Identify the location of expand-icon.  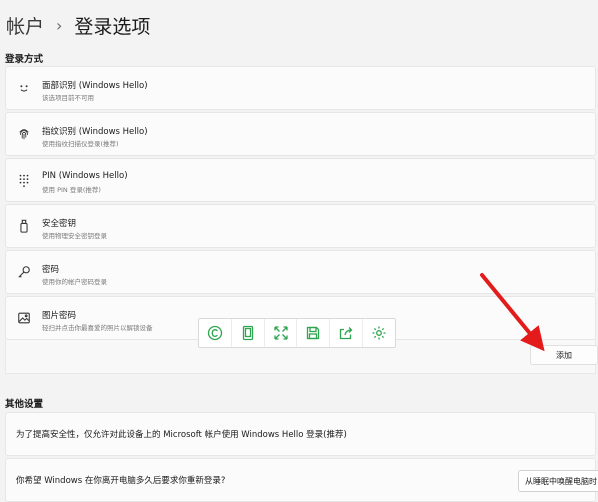
(281, 333).